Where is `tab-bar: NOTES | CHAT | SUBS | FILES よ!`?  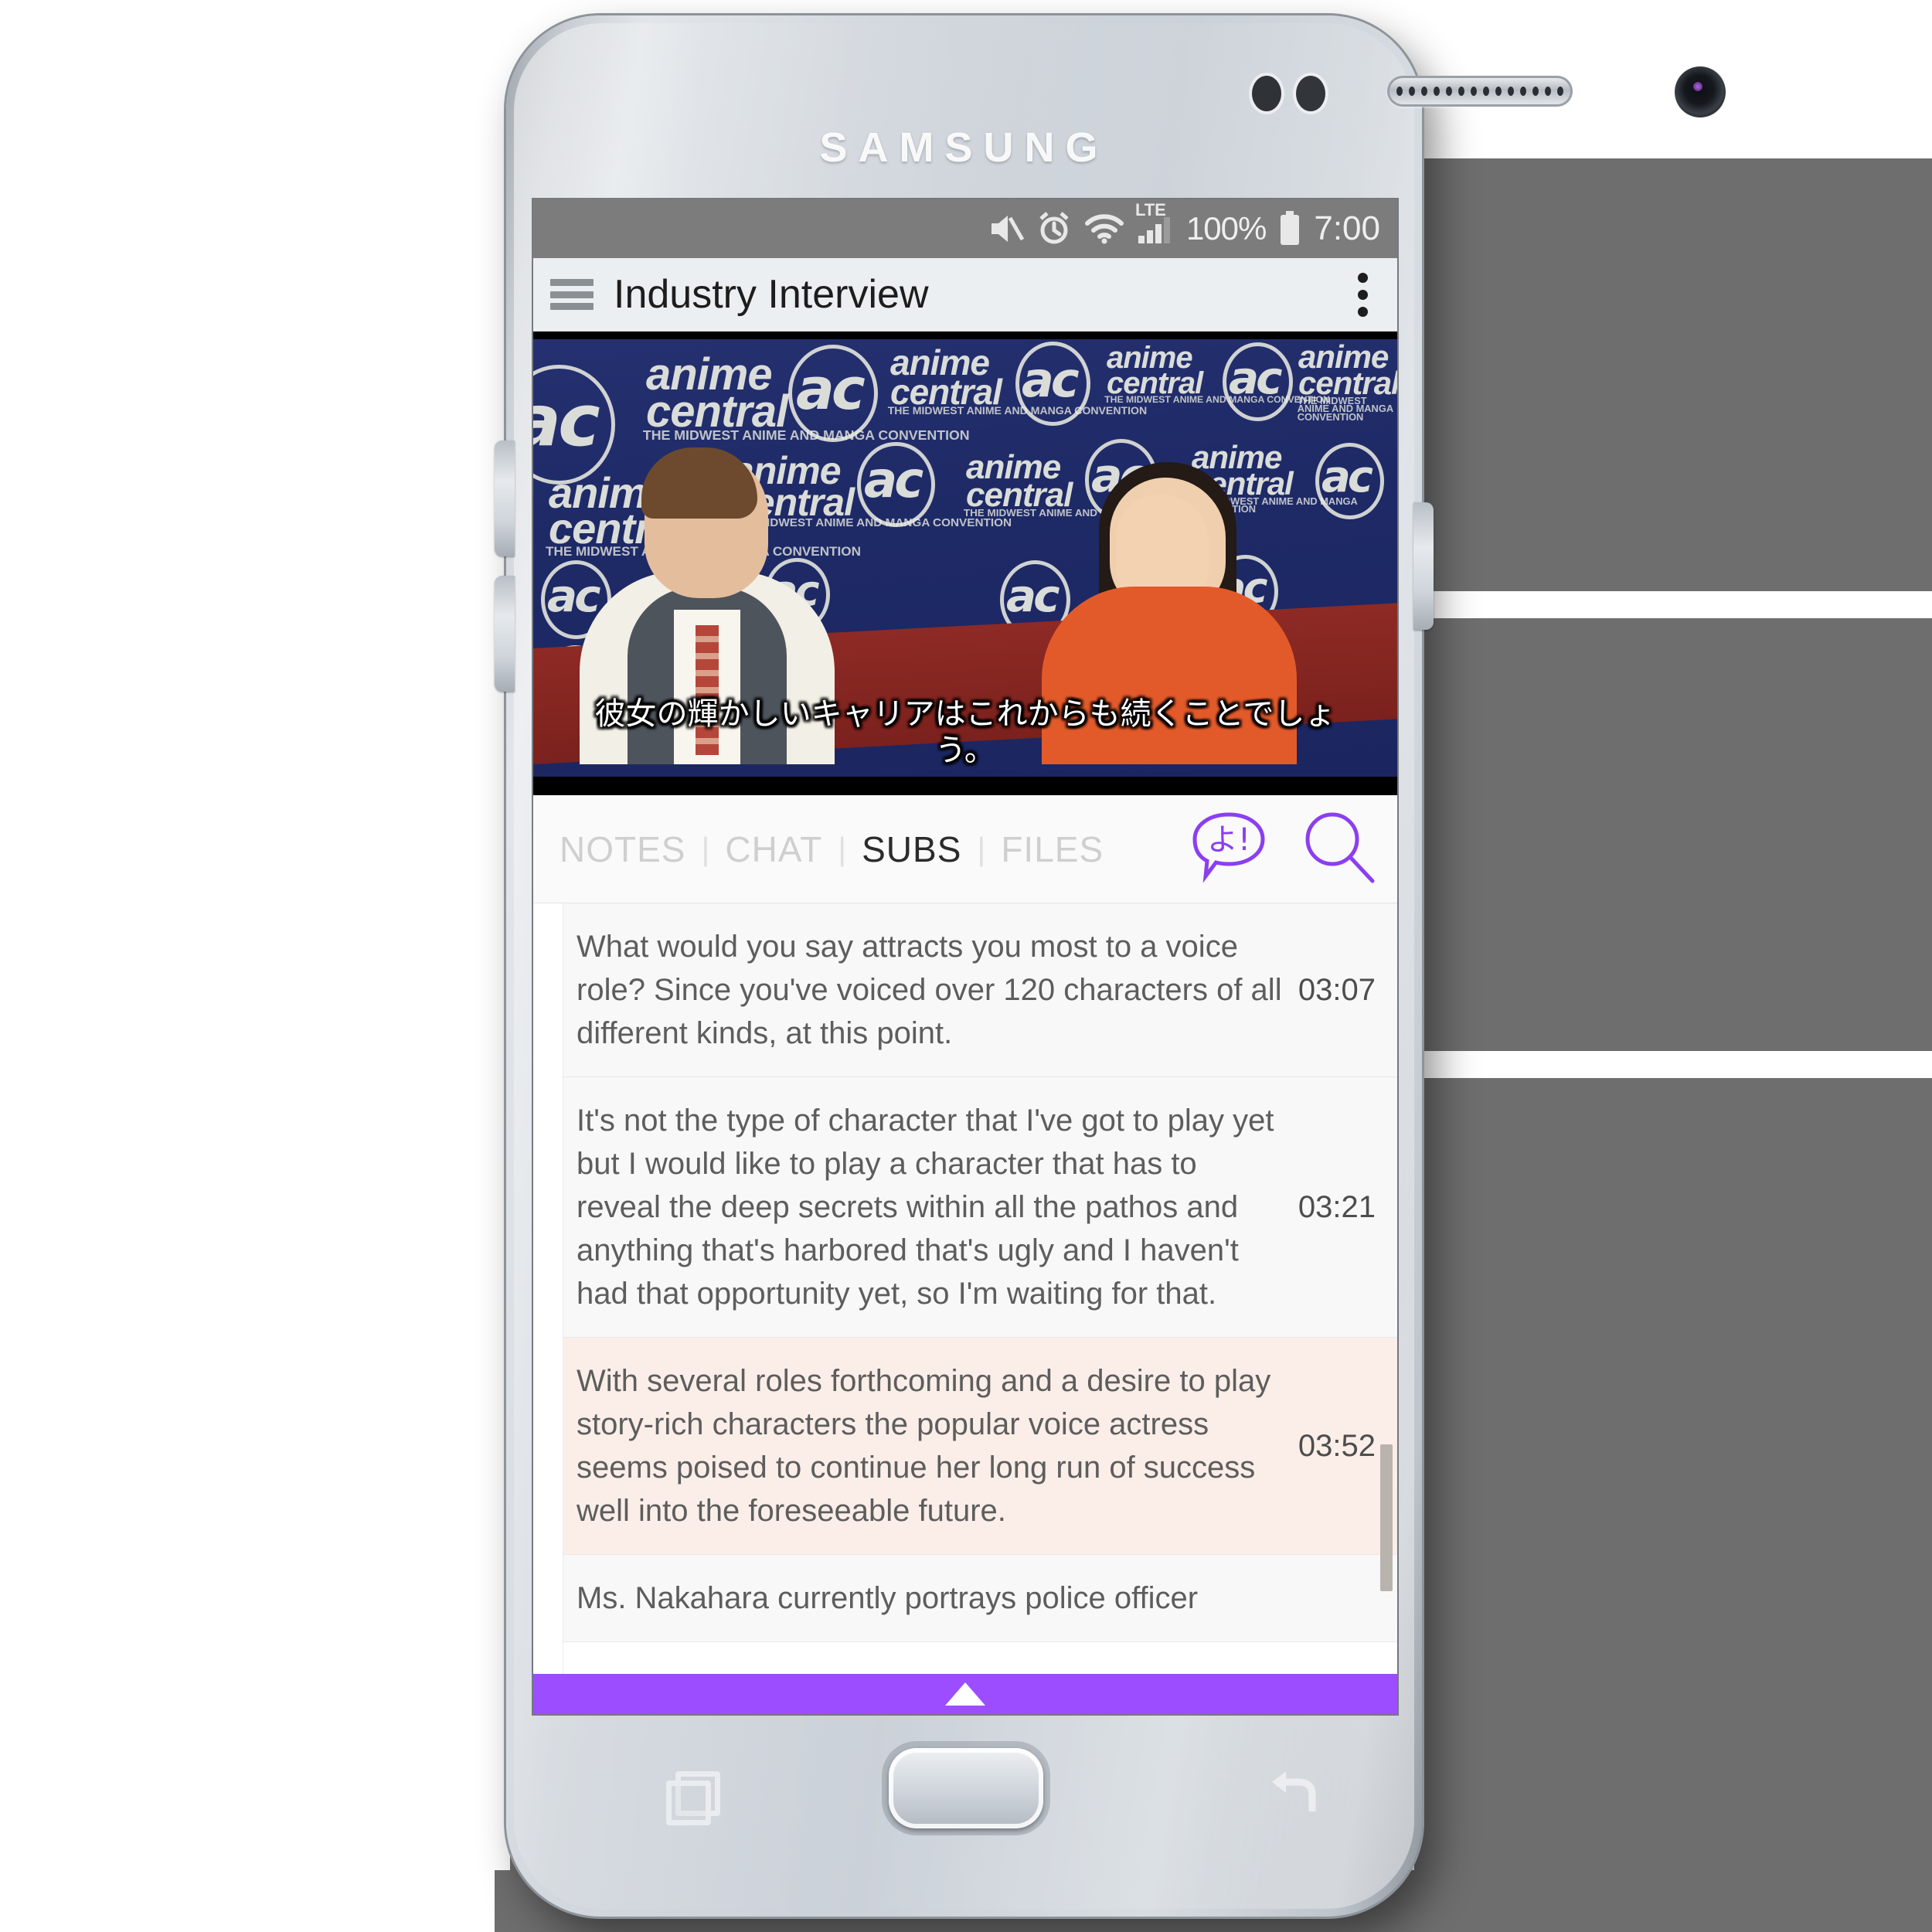
tab-bar: NOTES | CHAT | SUBS | FILES よ! is located at coordinates (965, 849).